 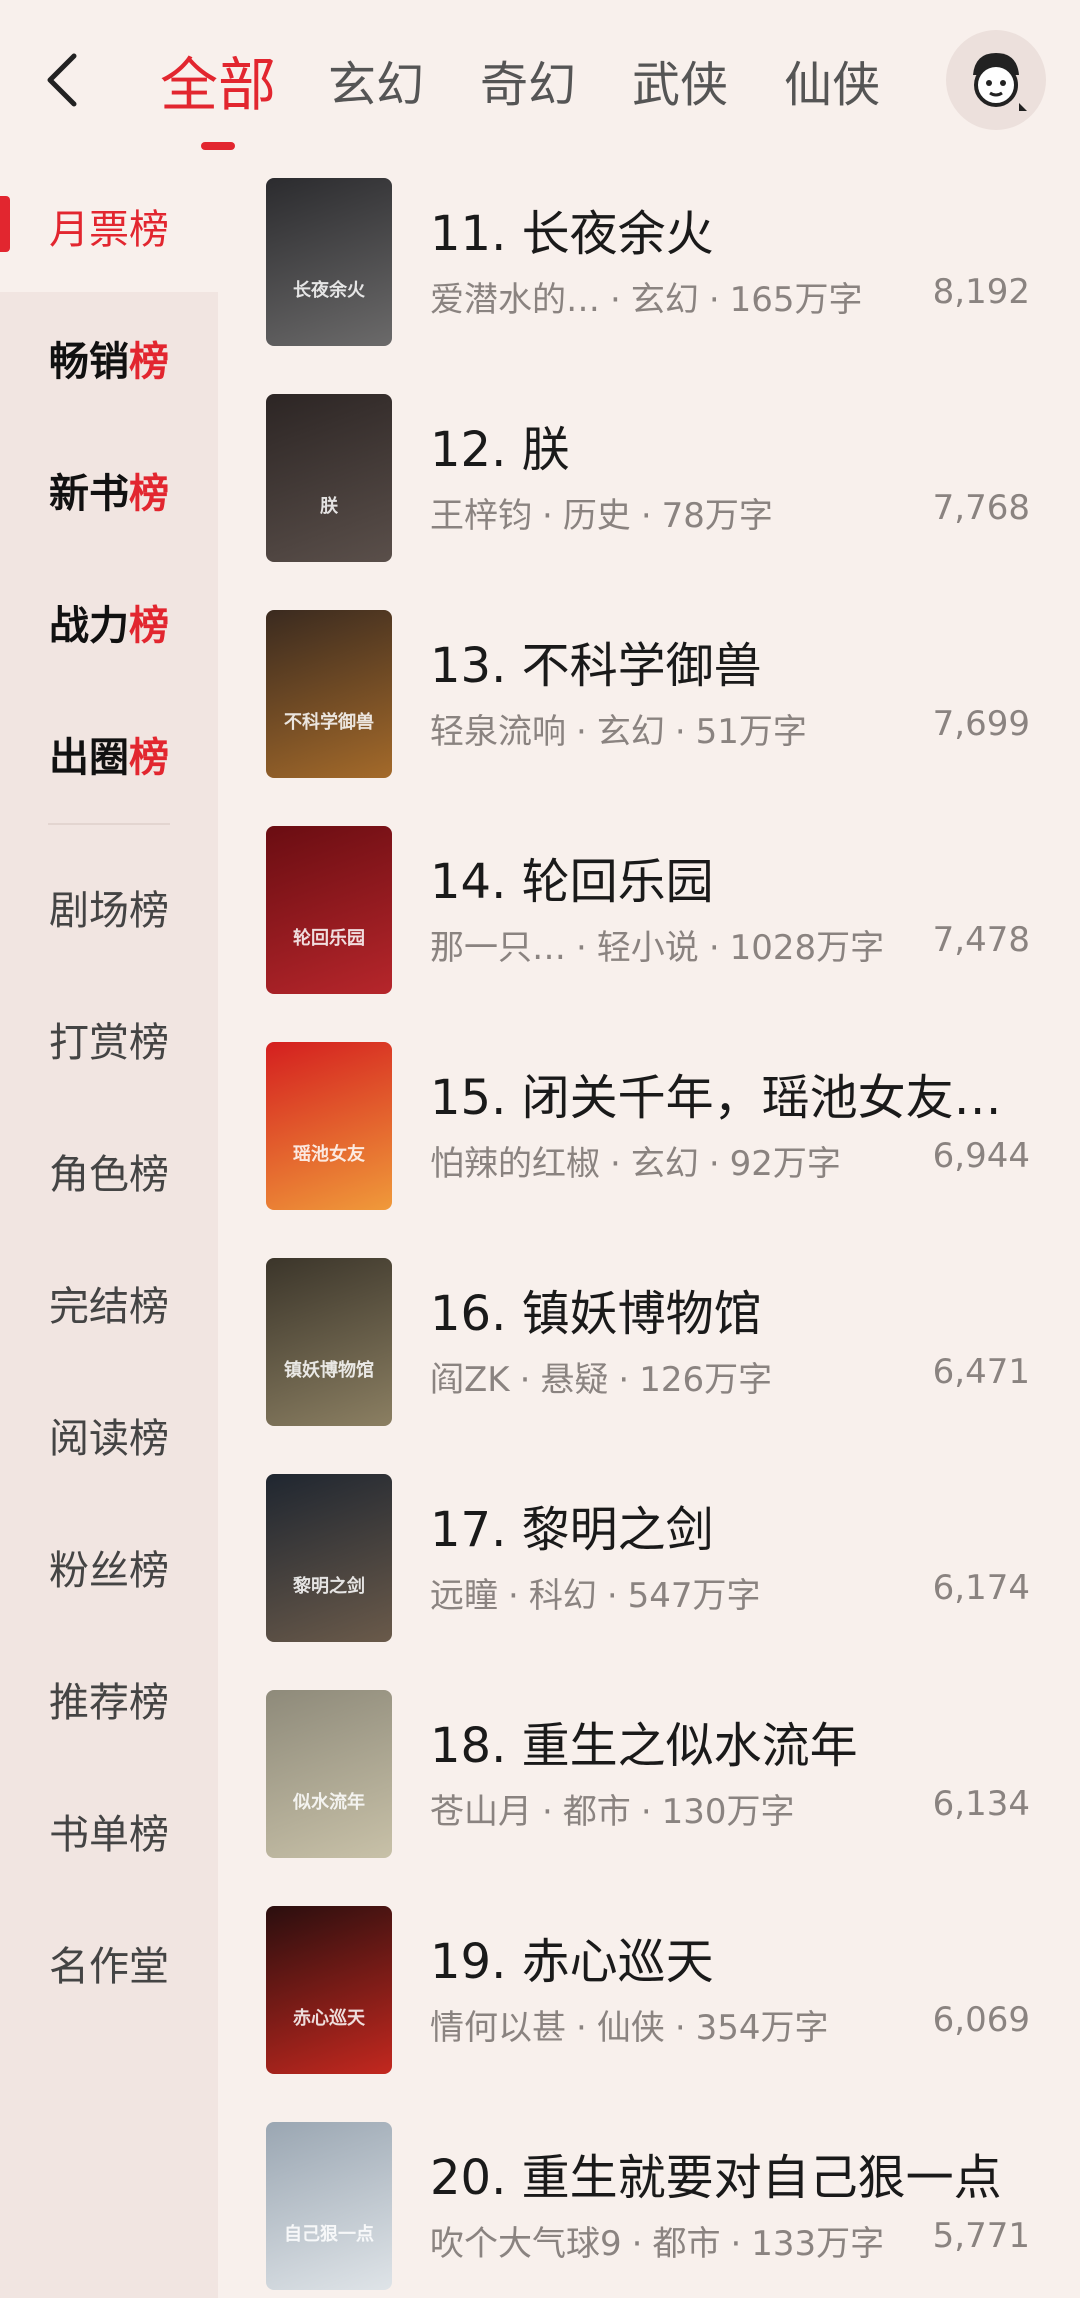 I want to click on sidebar-item-theater: 剧场榜, so click(x=109, y=907).